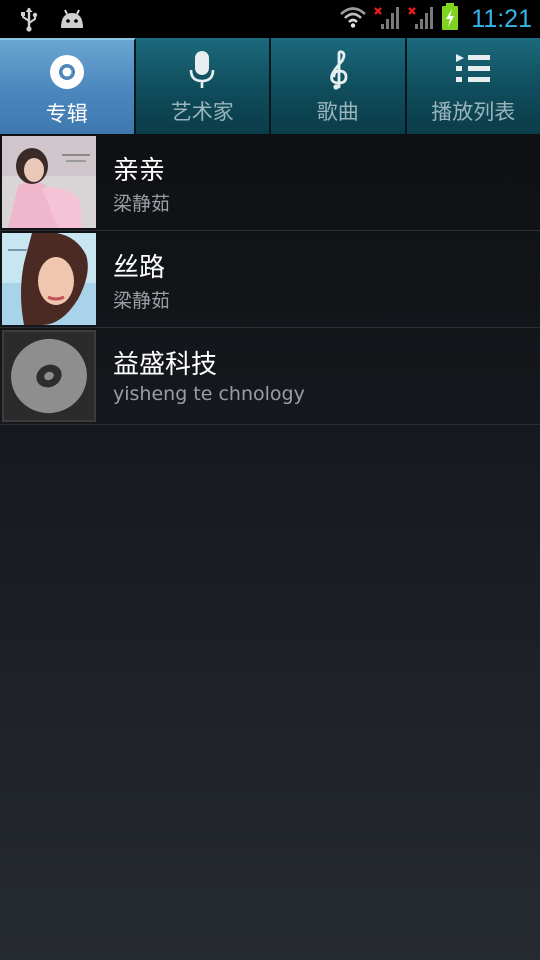 The height and width of the screenshot is (960, 540). I want to click on tab-playlists: 播放列表, so click(473, 86).